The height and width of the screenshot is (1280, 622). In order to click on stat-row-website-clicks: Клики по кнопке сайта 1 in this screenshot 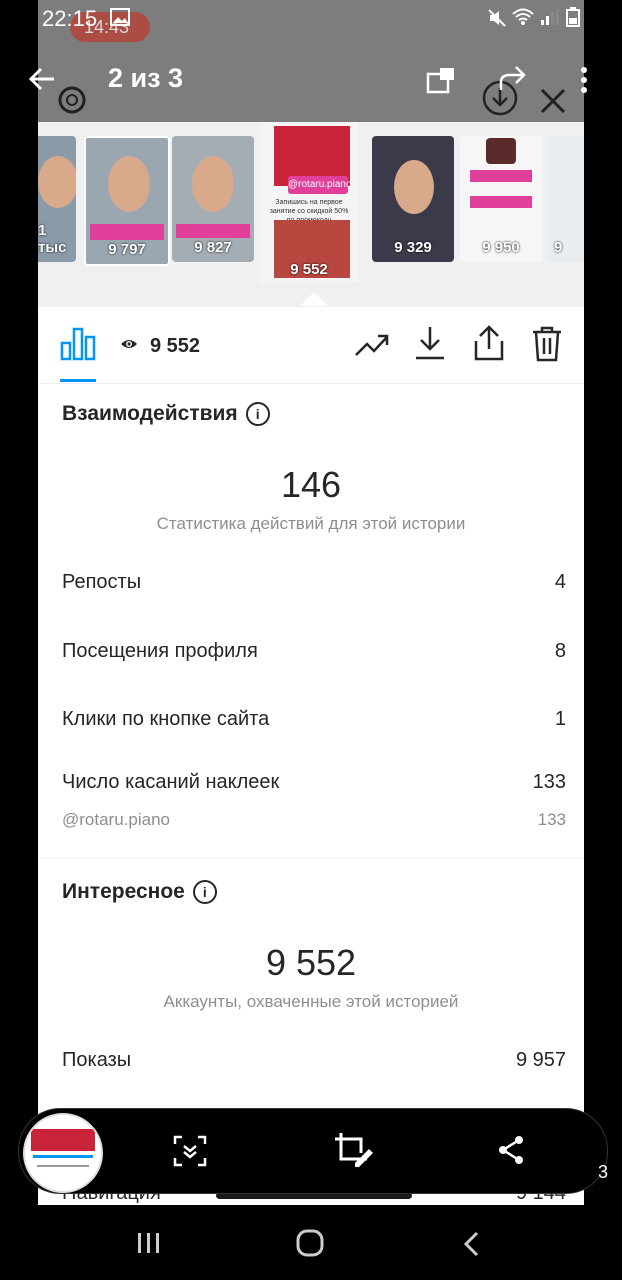, I will do `click(314, 719)`.